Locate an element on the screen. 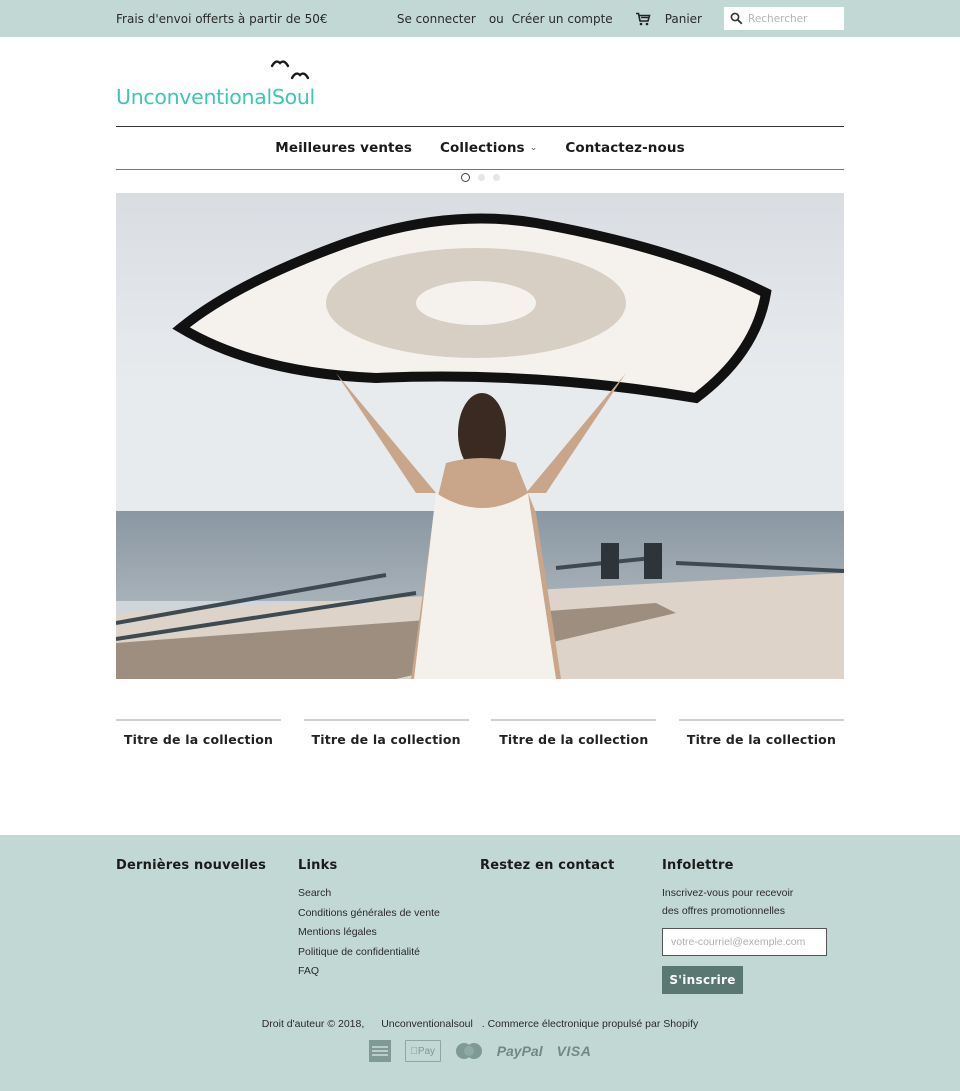 The image size is (960, 1091). payment-icons:  Pay PayPal VISA is located at coordinates (480, 1051).